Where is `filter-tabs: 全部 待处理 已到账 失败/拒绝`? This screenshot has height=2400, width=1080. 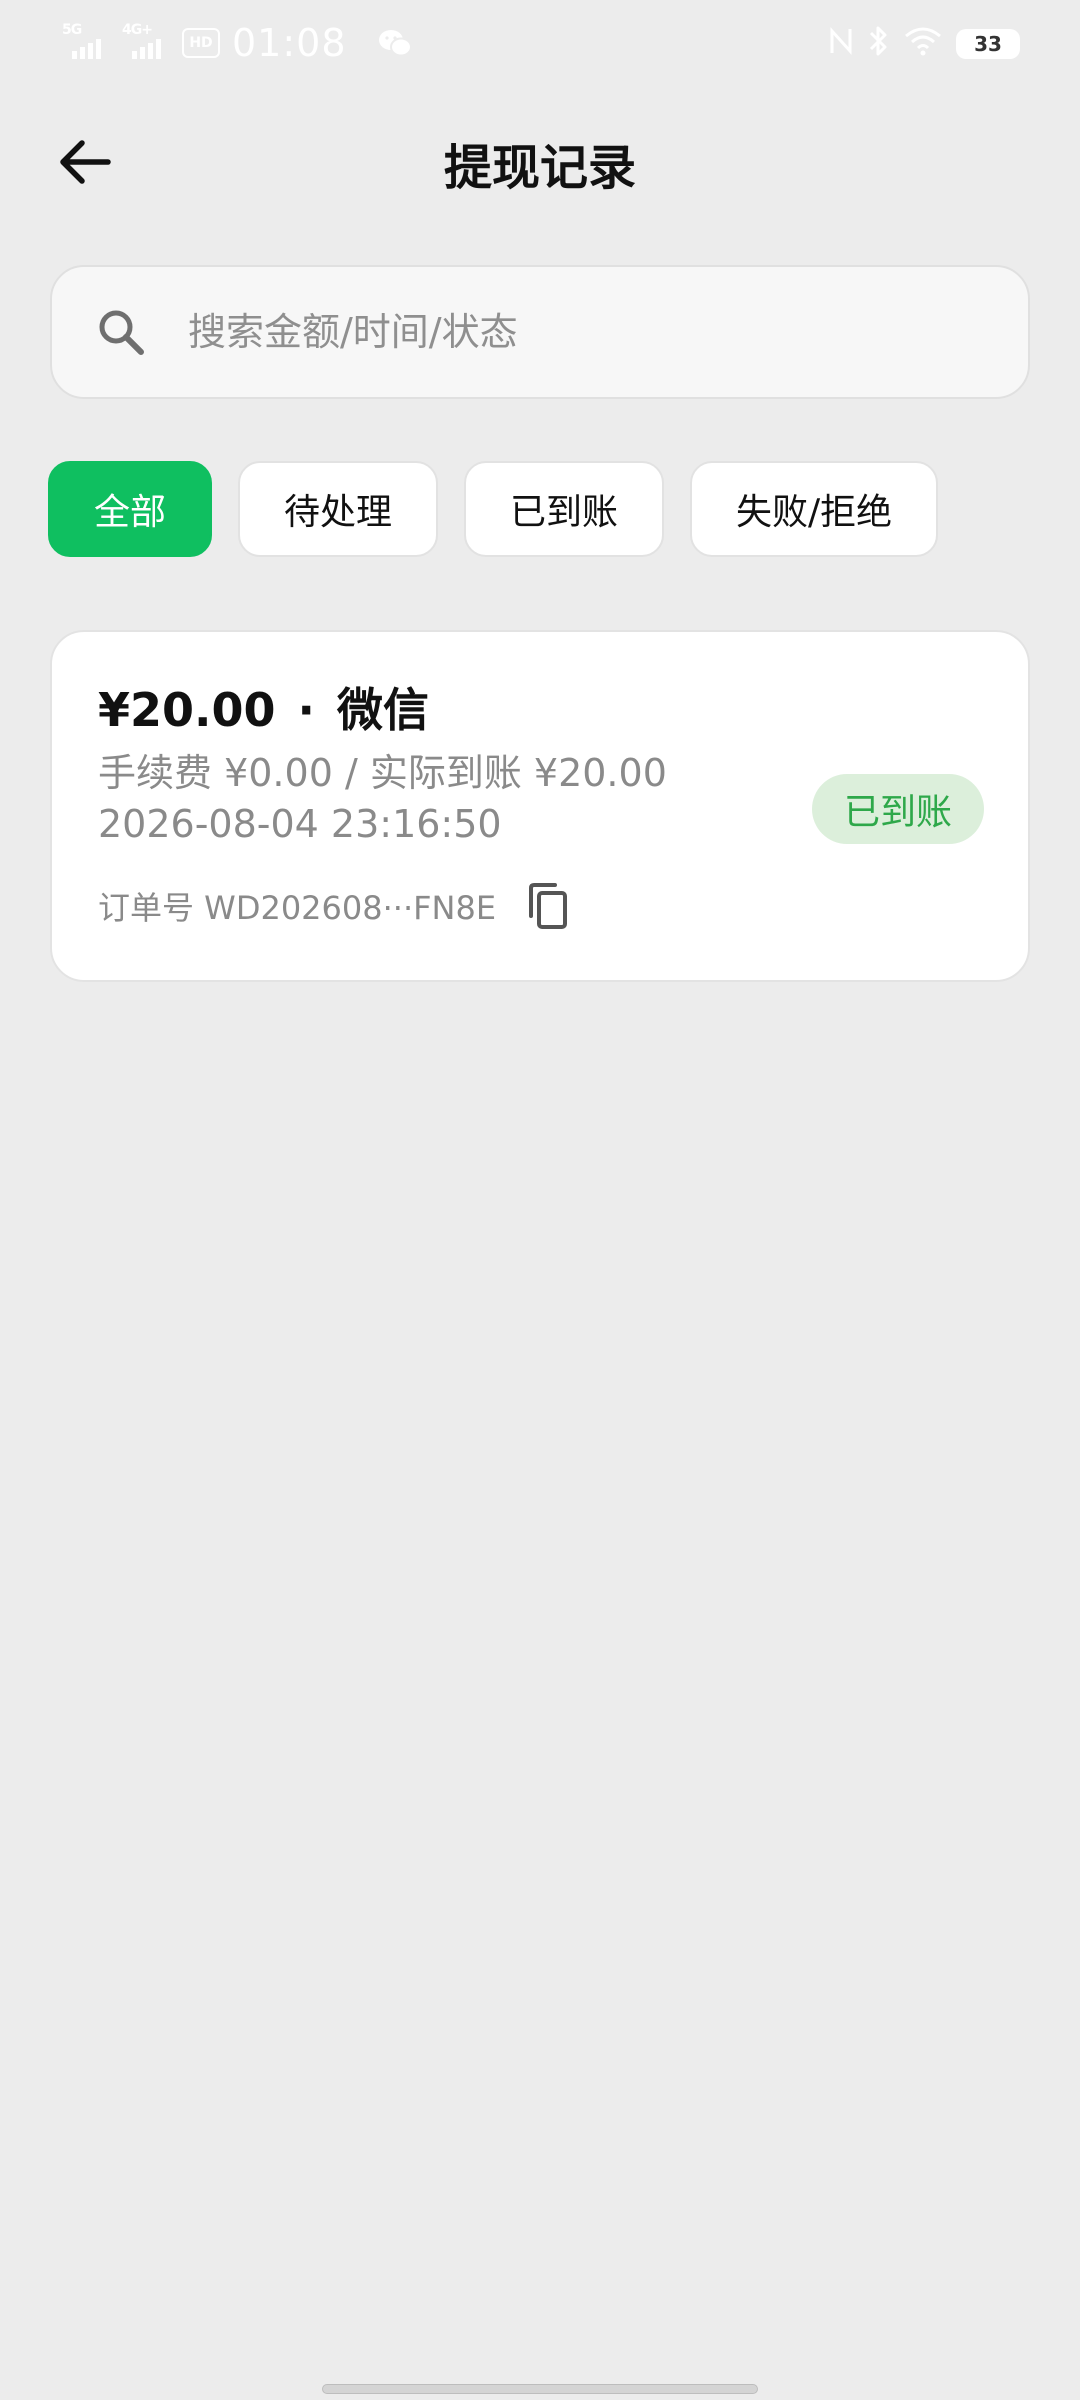 filter-tabs: 全部 待处理 已到账 失败/拒绝 is located at coordinates (493, 509).